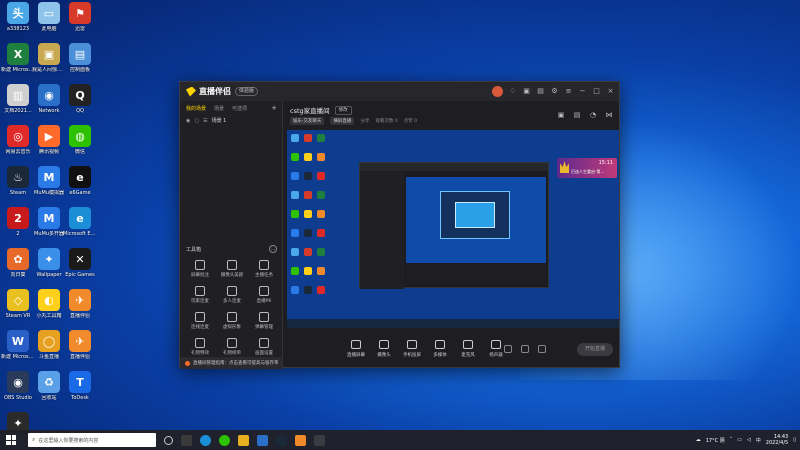 This screenshot has height=450, width=800. I want to click on desktop-icon: ♨ Steam, so click(18, 181).